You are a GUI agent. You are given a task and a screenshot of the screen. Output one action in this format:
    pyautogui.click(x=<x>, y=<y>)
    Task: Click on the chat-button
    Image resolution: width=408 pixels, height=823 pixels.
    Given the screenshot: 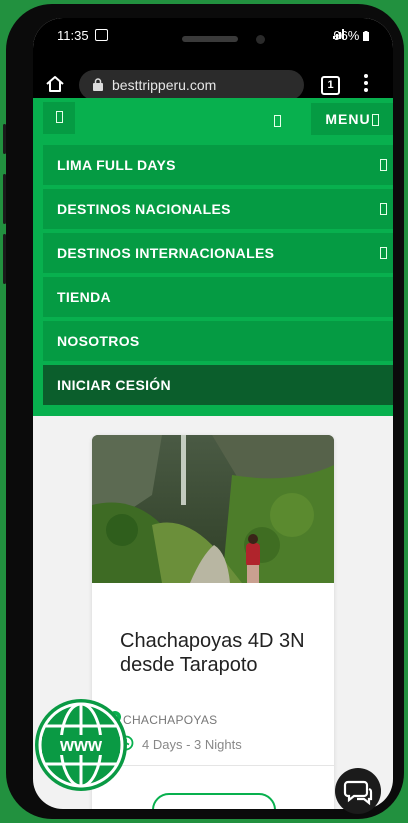 What is the action you would take?
    pyautogui.click(x=358, y=791)
    